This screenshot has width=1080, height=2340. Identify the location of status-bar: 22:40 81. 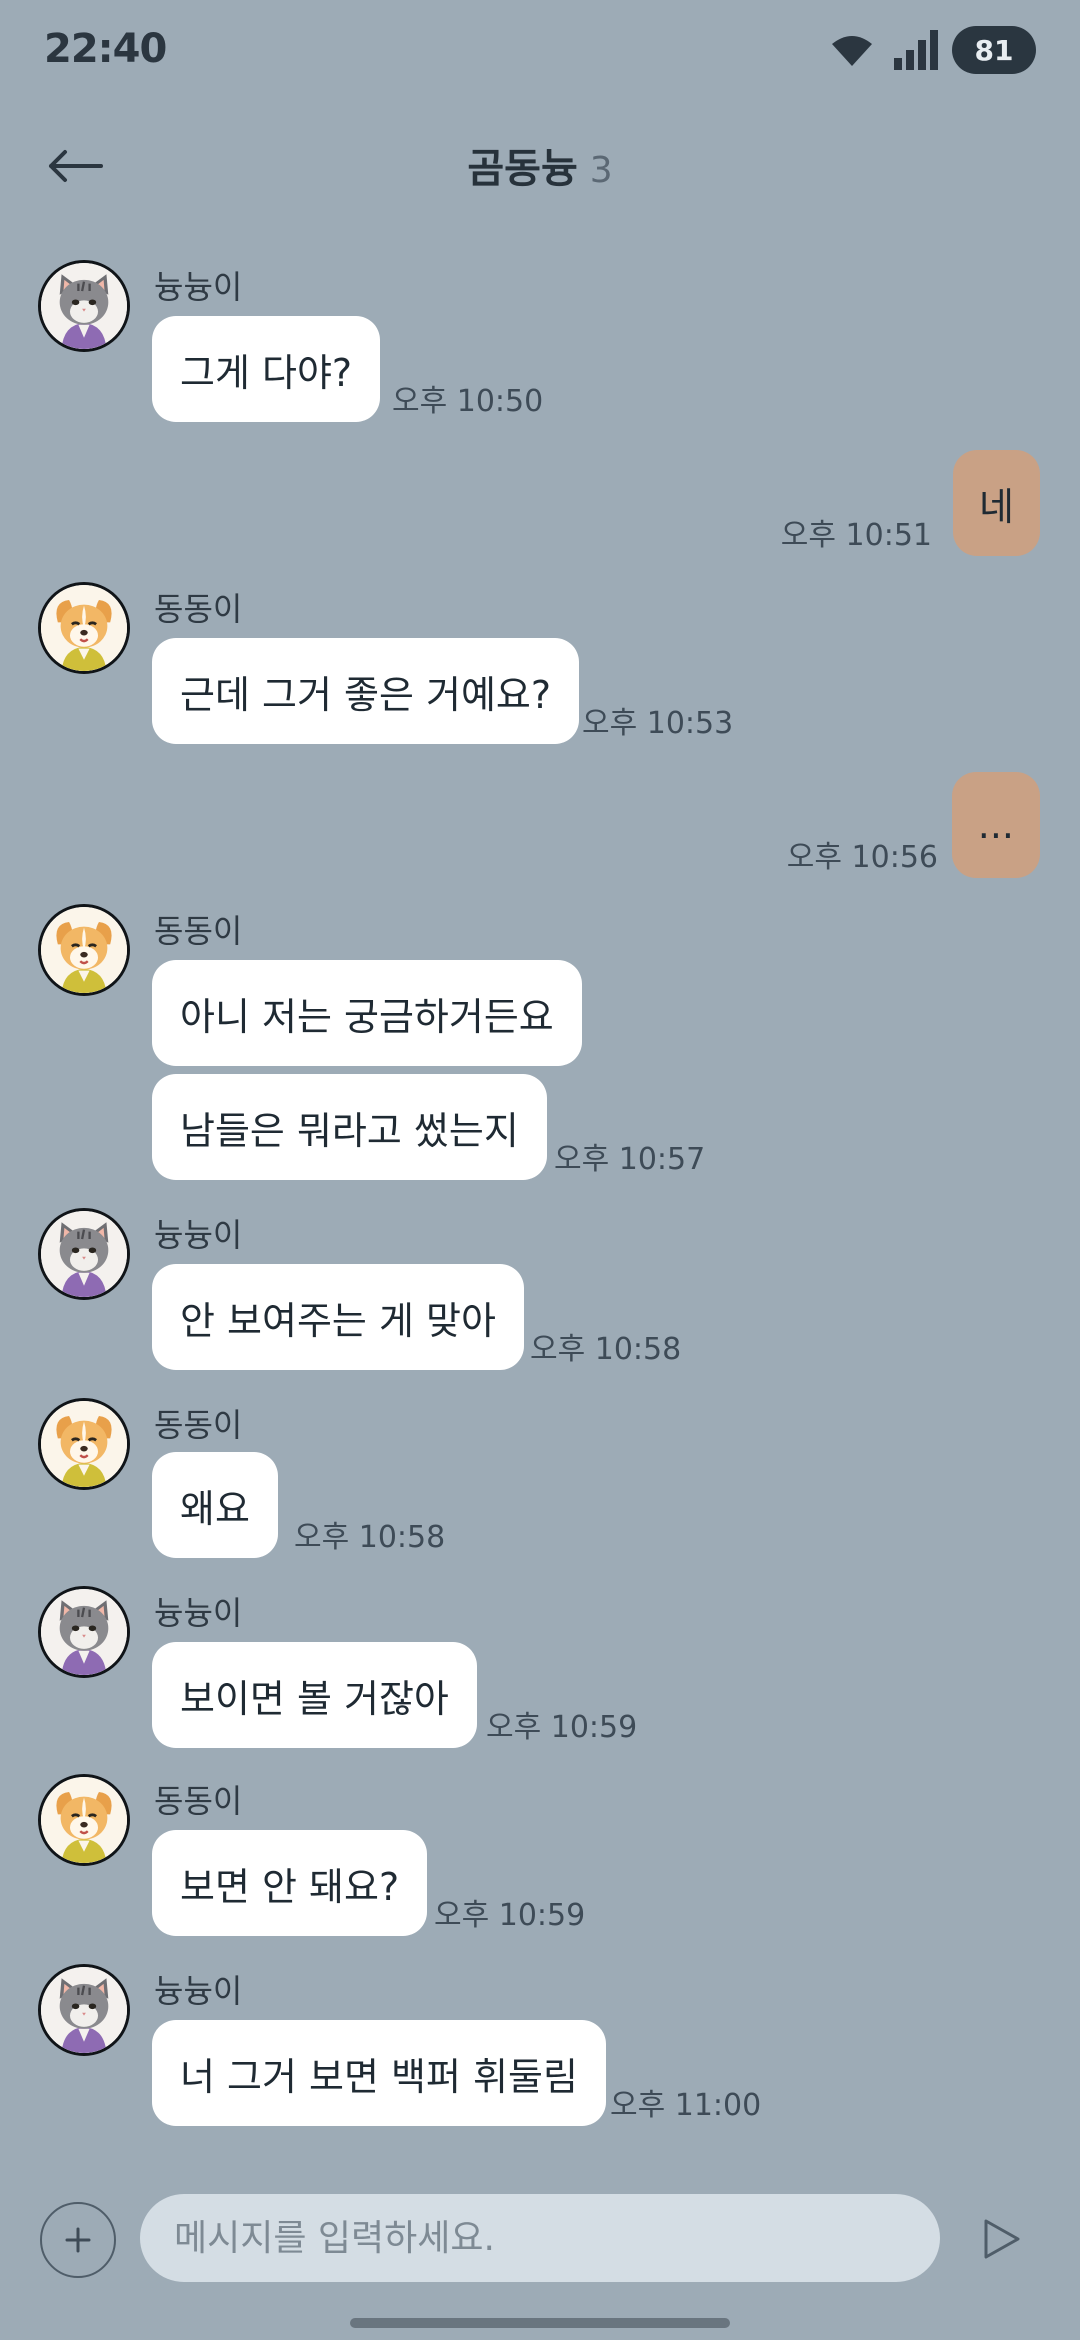
(540, 50).